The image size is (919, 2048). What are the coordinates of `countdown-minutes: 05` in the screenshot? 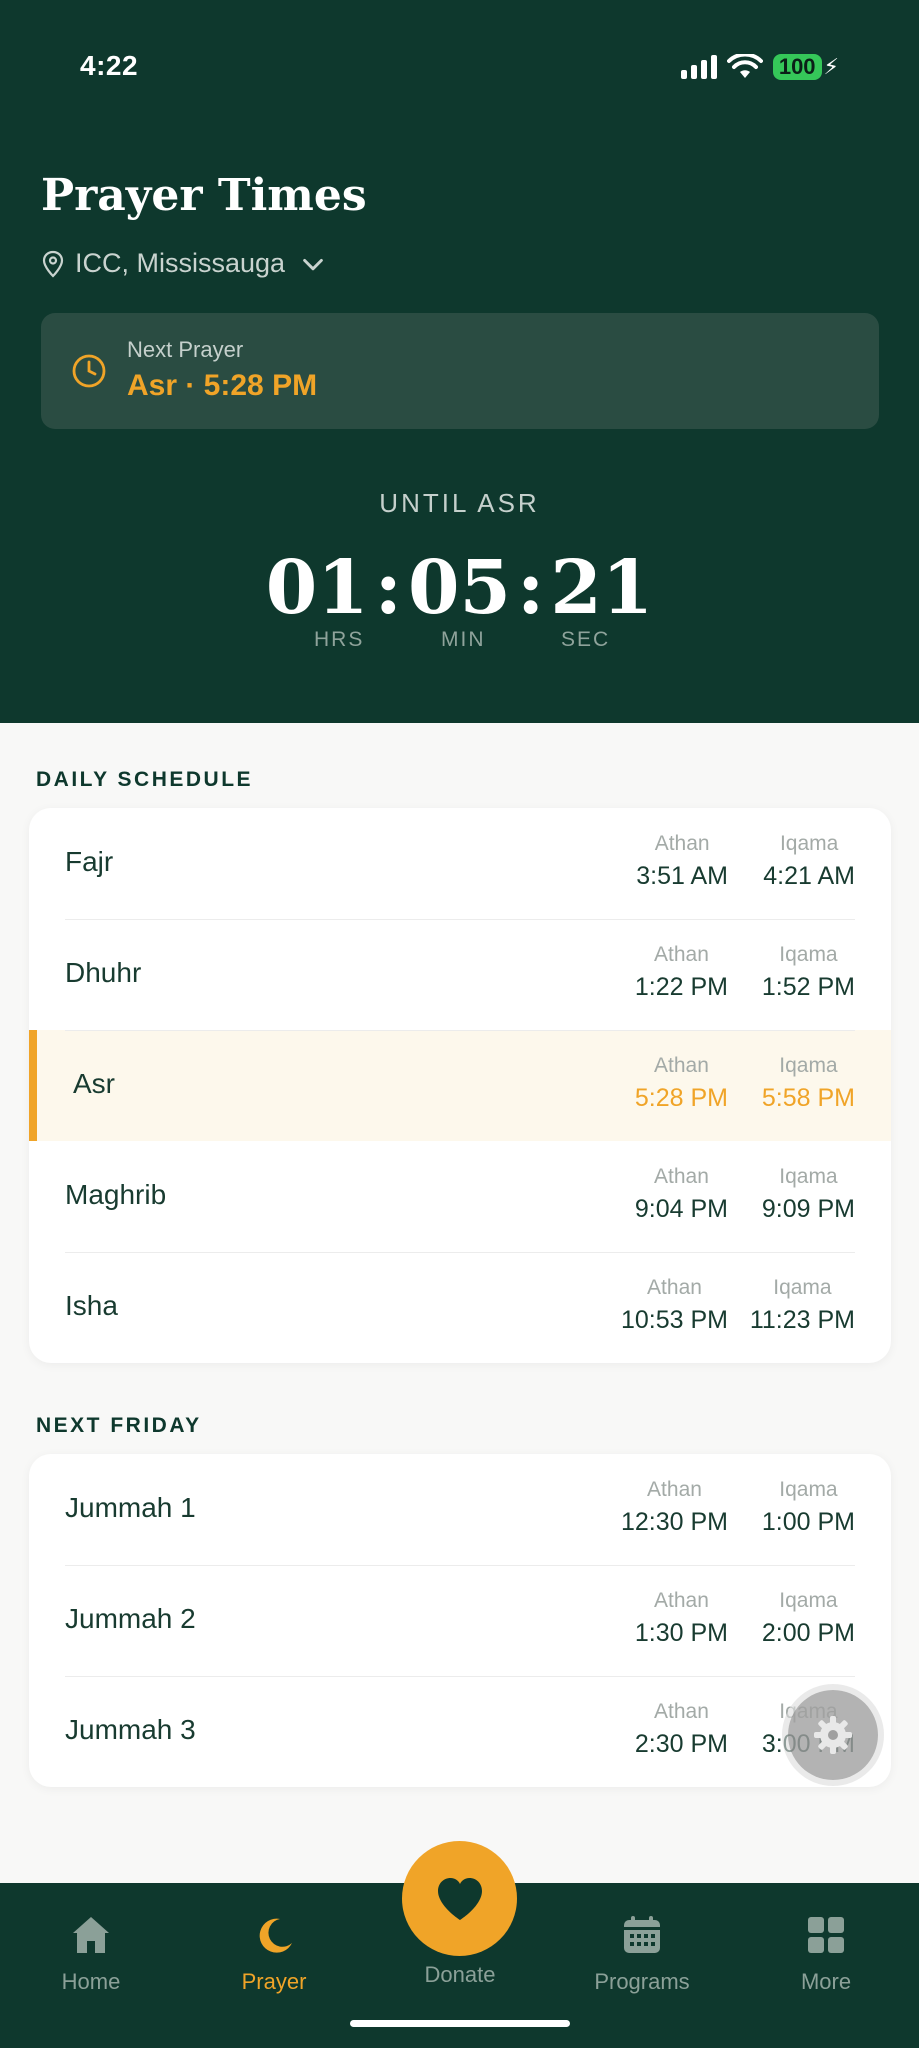 It's located at (459, 588).